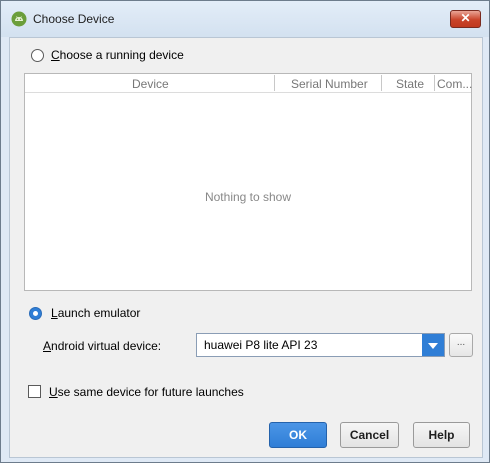 This screenshot has width=492, height=465. Describe the element at coordinates (369, 435) in the screenshot. I see `cancel-button: Cancel` at that location.